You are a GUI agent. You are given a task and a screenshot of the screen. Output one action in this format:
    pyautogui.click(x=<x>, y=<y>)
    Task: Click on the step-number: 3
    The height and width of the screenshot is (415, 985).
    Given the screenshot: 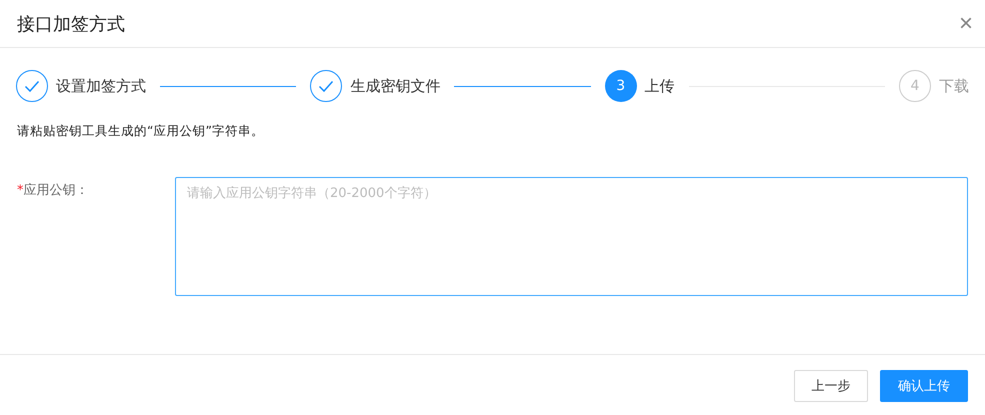 What is the action you would take?
    pyautogui.click(x=620, y=86)
    